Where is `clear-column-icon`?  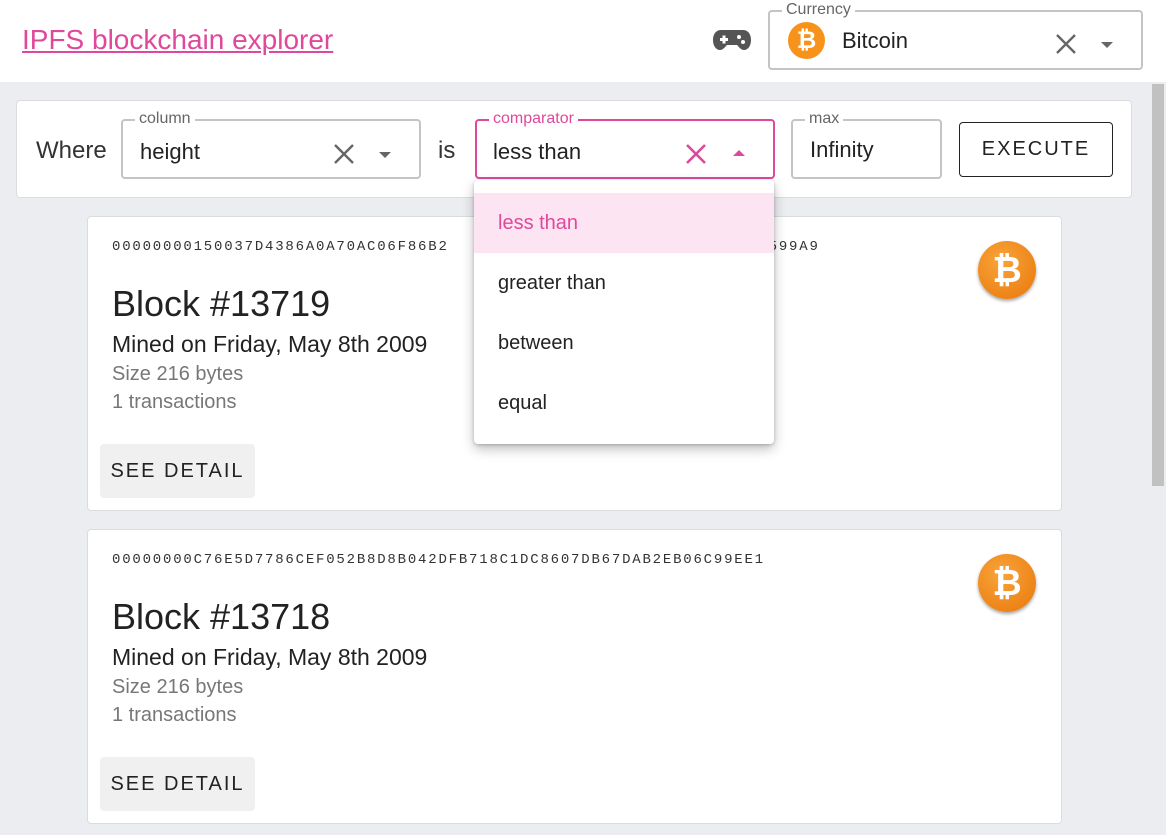
clear-column-icon is located at coordinates (344, 154).